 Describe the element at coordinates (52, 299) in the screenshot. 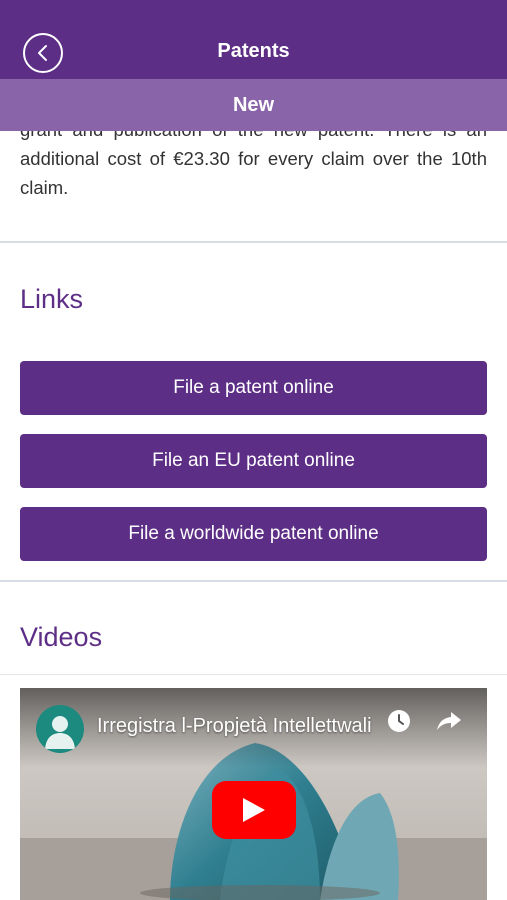

I see `links-section-title: Links` at that location.